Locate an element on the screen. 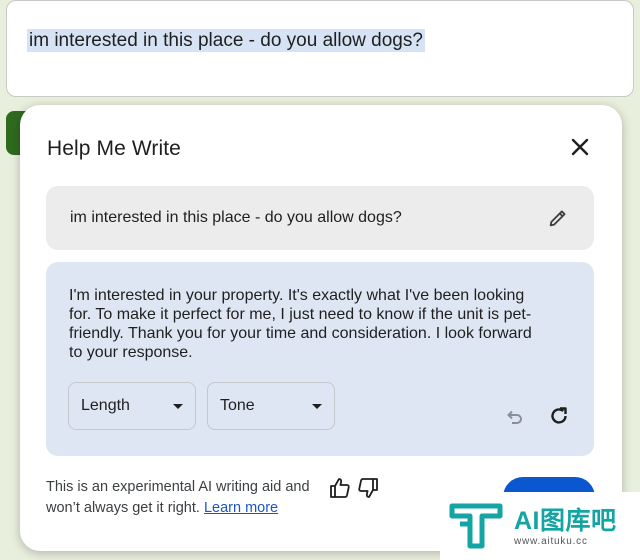  redo-button is located at coordinates (559, 416).